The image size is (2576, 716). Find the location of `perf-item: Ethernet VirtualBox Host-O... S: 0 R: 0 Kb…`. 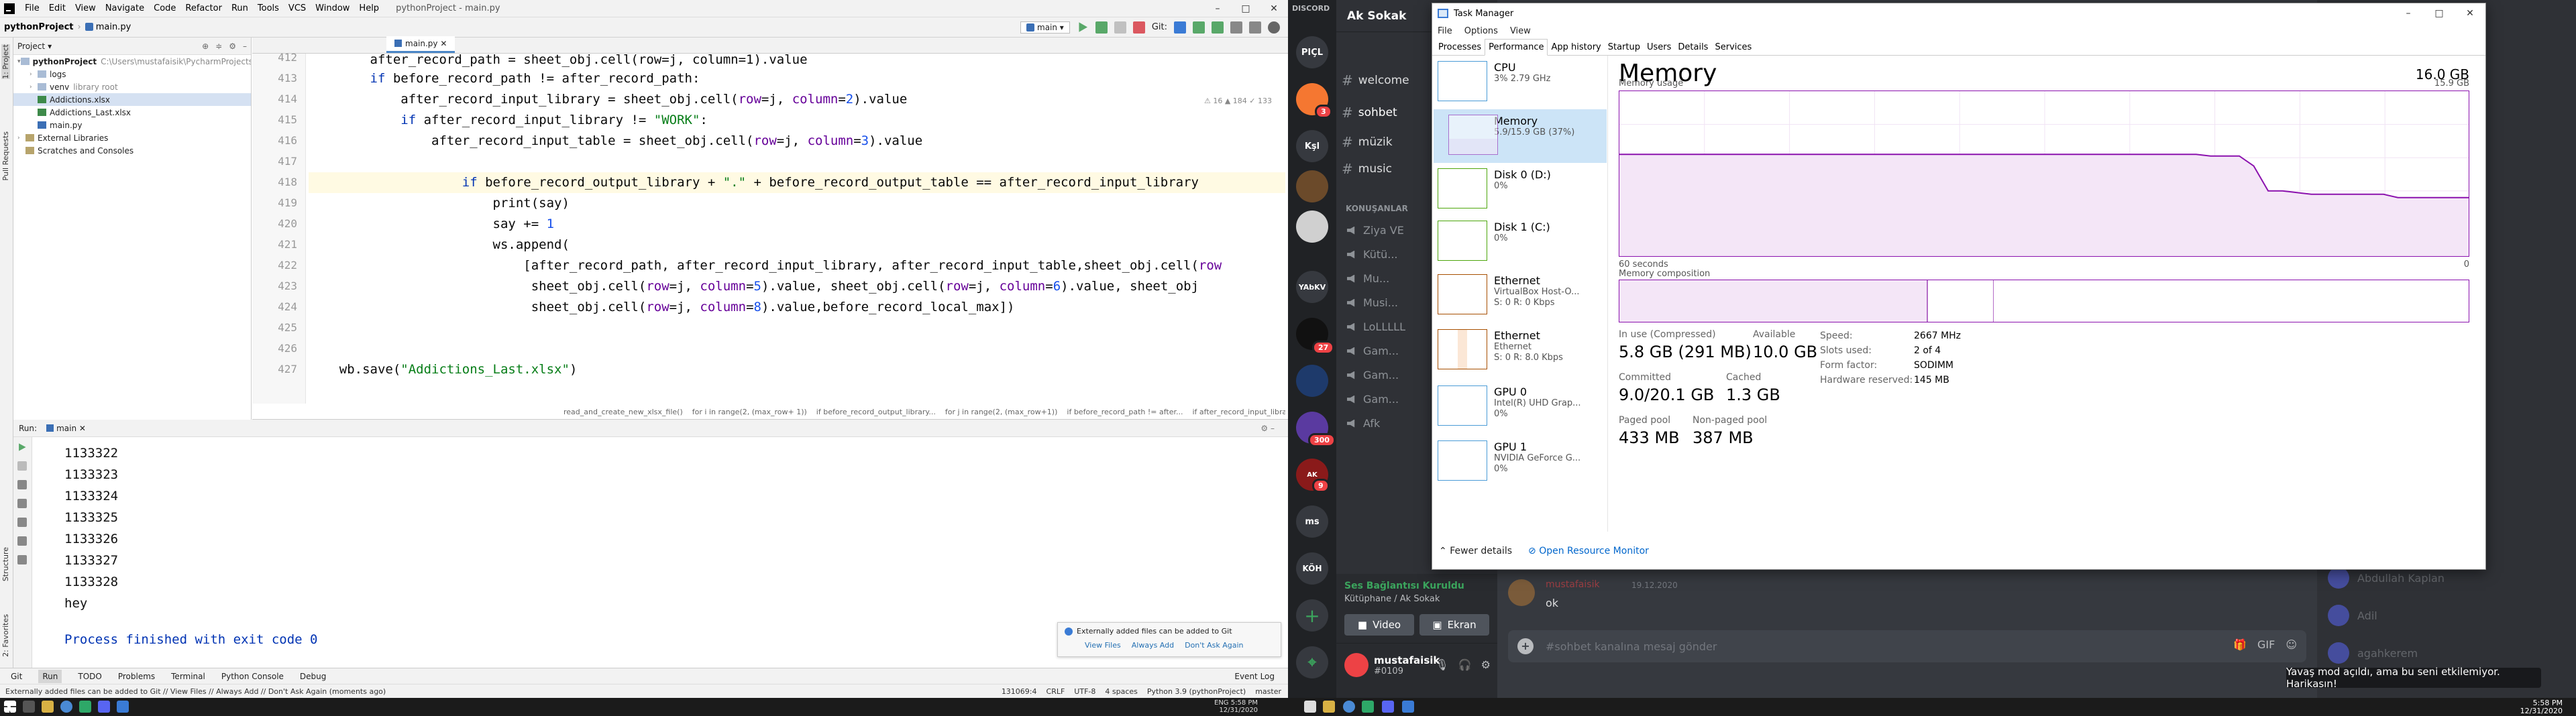

perf-item: Ethernet VirtualBox Host-O... S: 0 R: 0 Kb… is located at coordinates (1520, 295).